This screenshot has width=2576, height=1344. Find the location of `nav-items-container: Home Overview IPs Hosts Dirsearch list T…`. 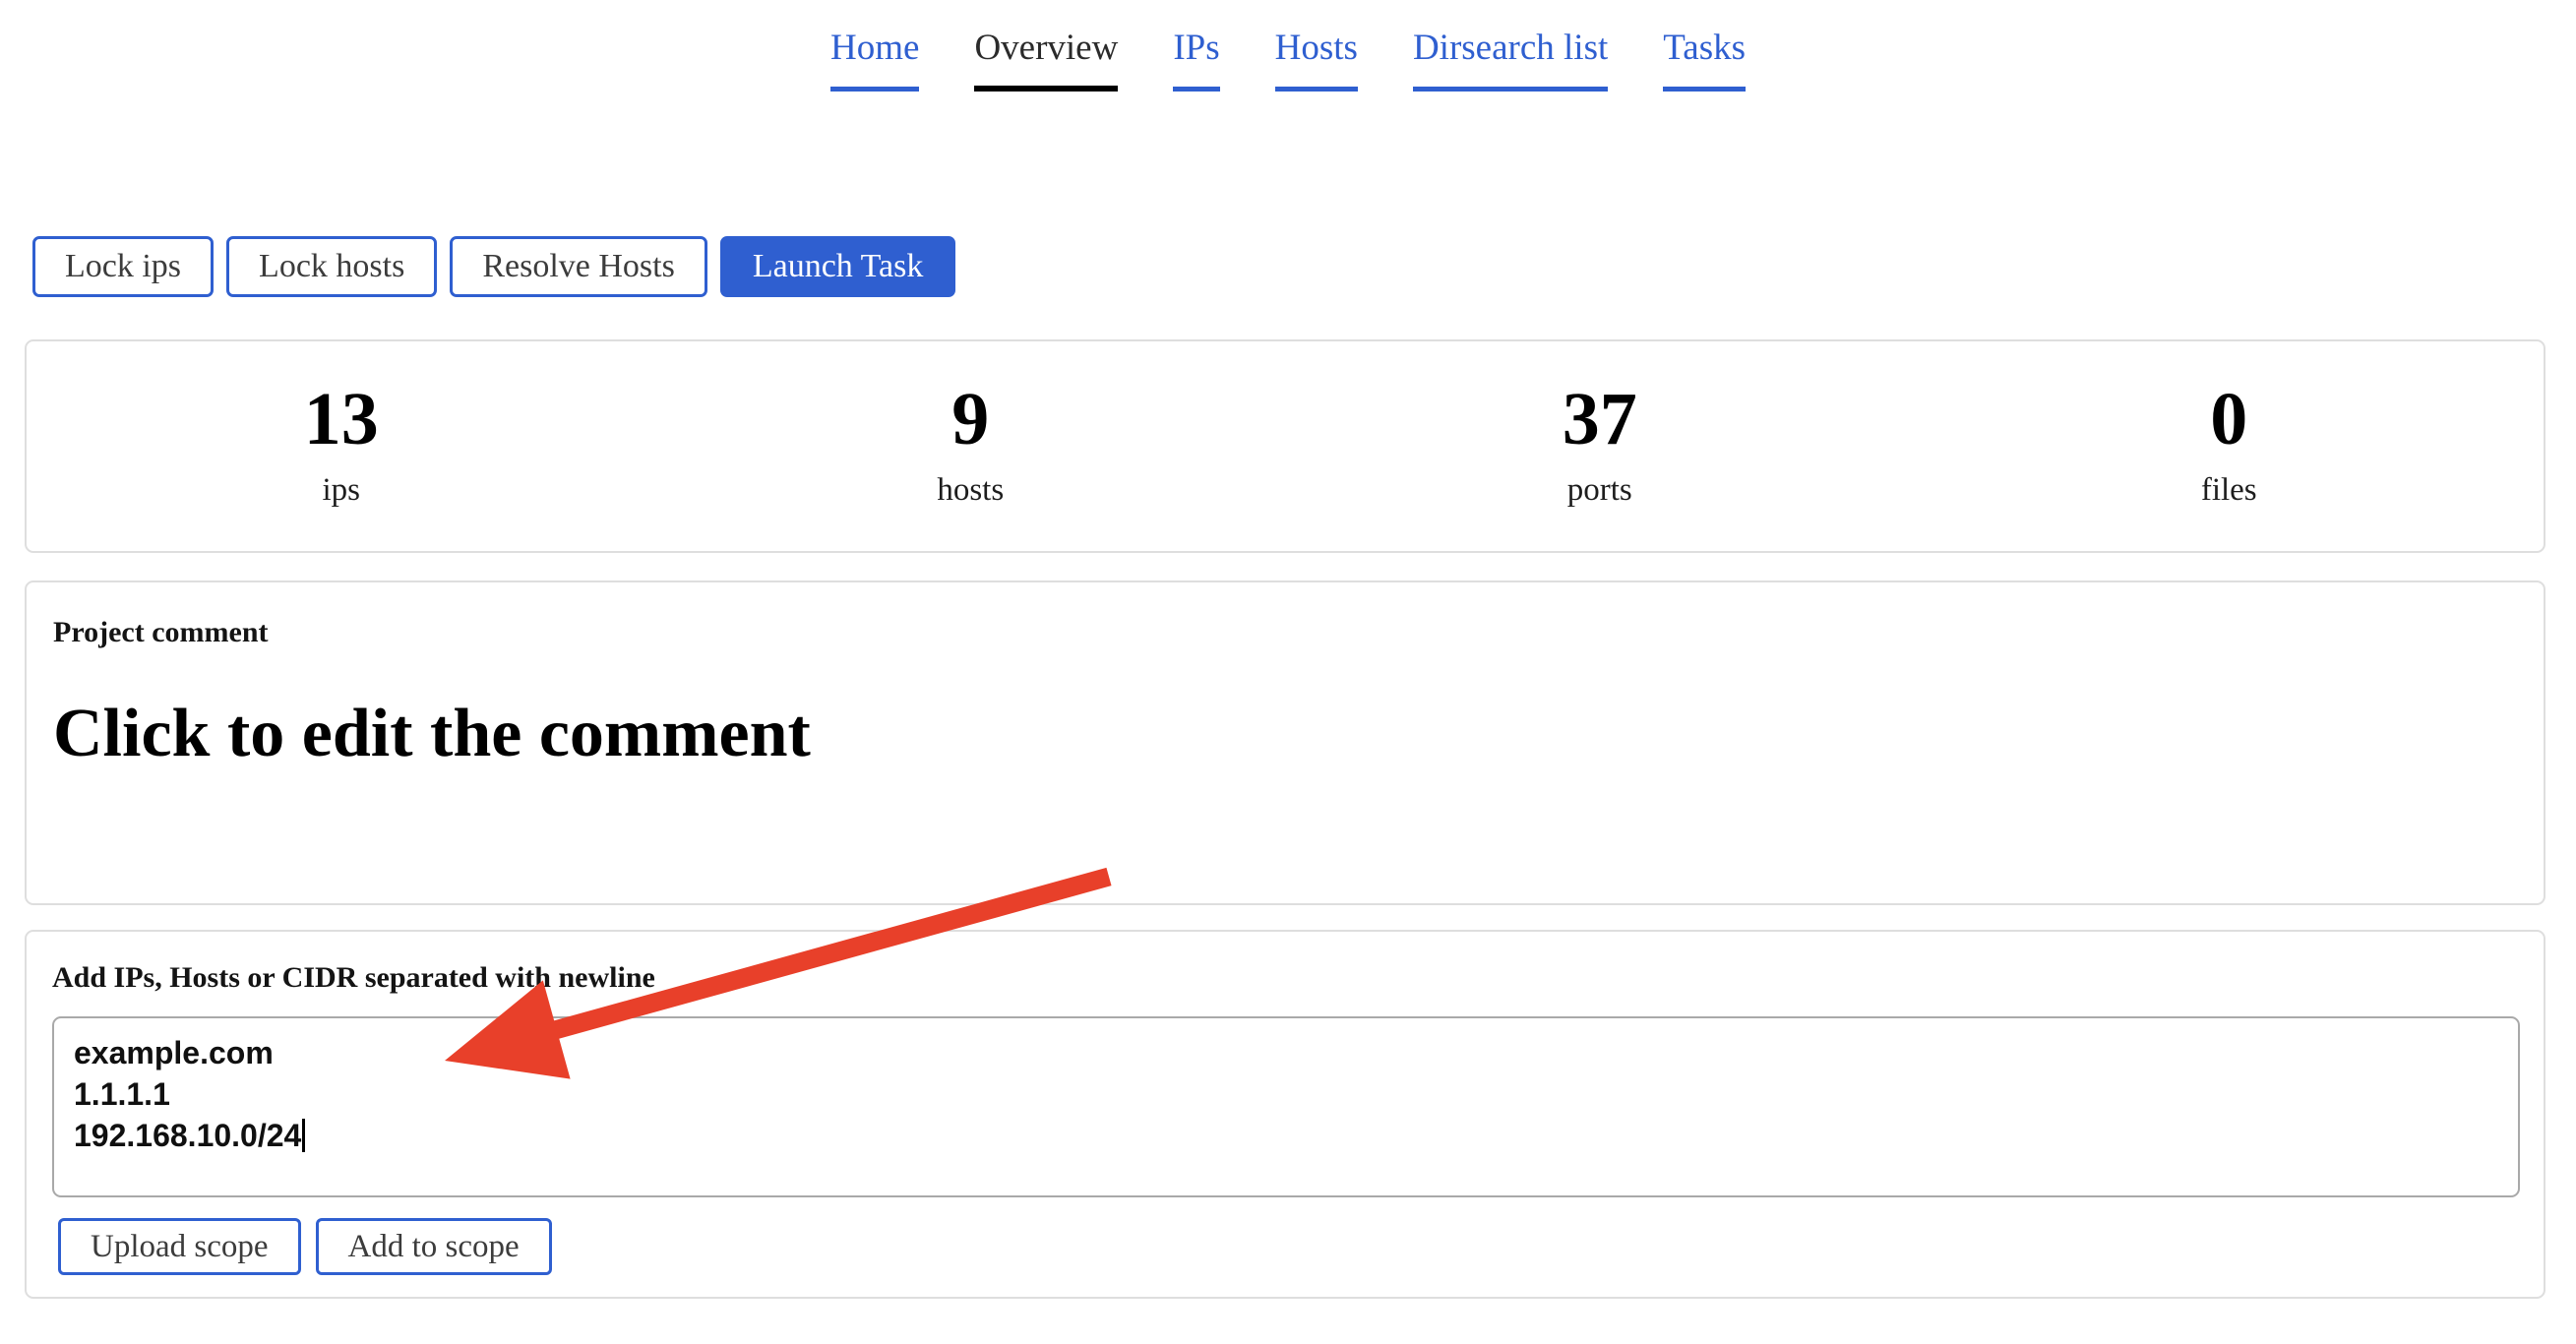

nav-items-container: Home Overview IPs Hosts Dirsearch list T… is located at coordinates (1288, 46).